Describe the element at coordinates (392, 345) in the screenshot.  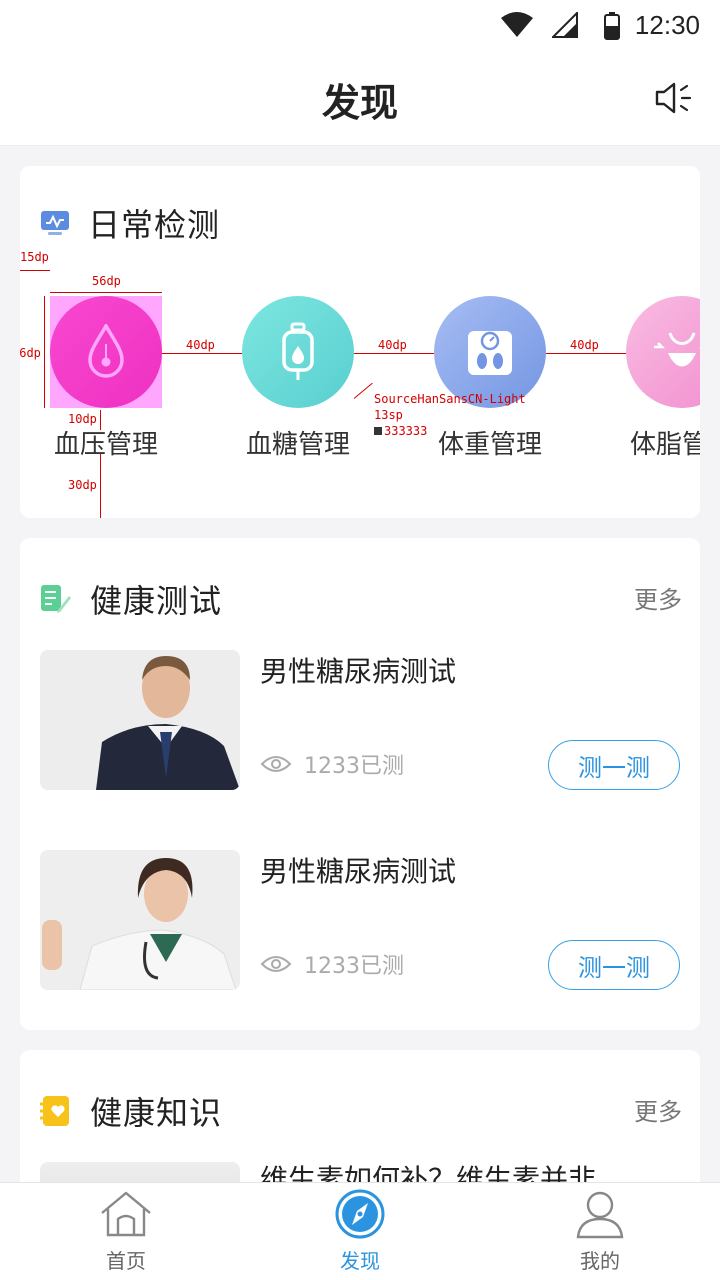
I see `annotation-gap-2: 40dp` at that location.